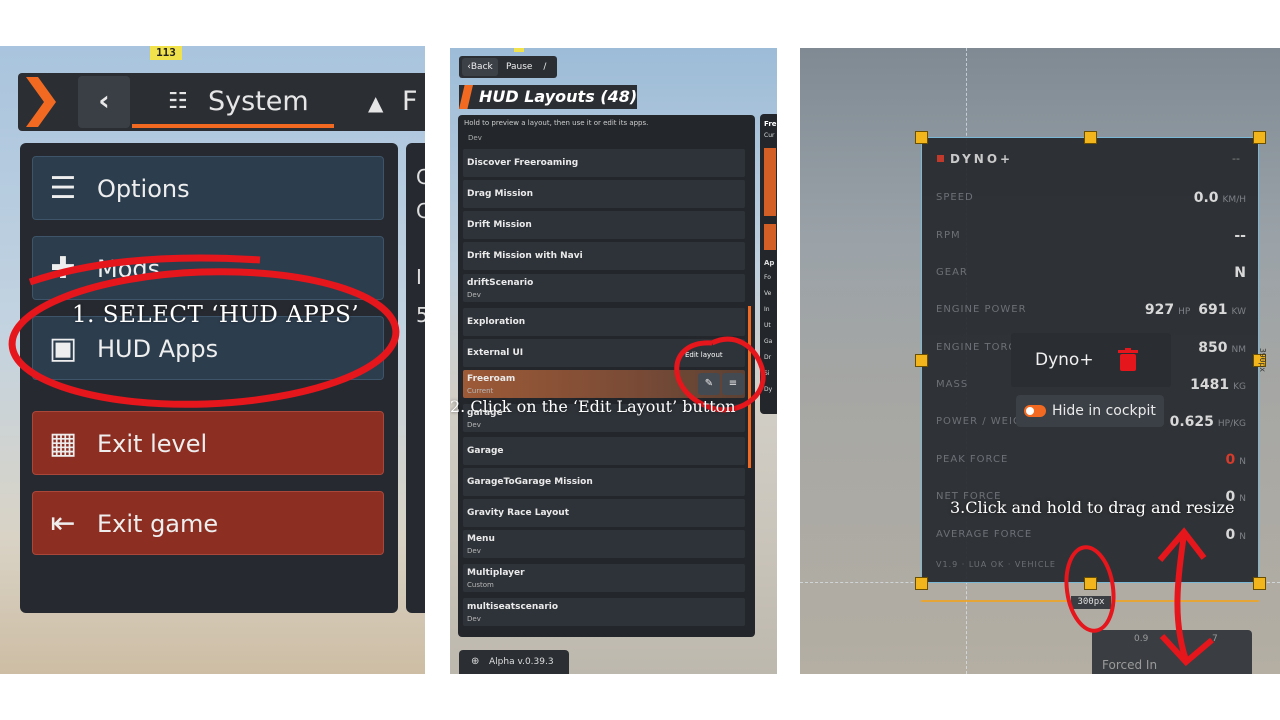 The height and width of the screenshot is (720, 1280). Describe the element at coordinates (1262, 360) in the screenshot. I see `height-label: 390px` at that location.